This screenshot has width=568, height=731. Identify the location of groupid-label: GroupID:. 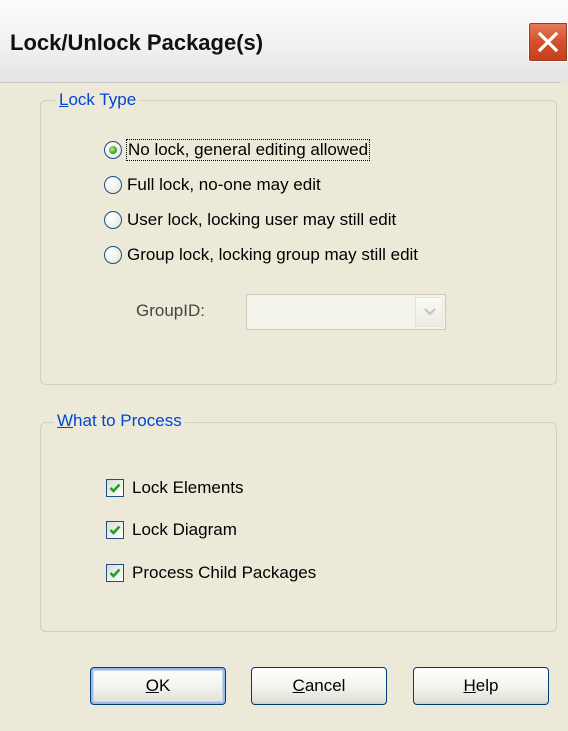
(170, 310).